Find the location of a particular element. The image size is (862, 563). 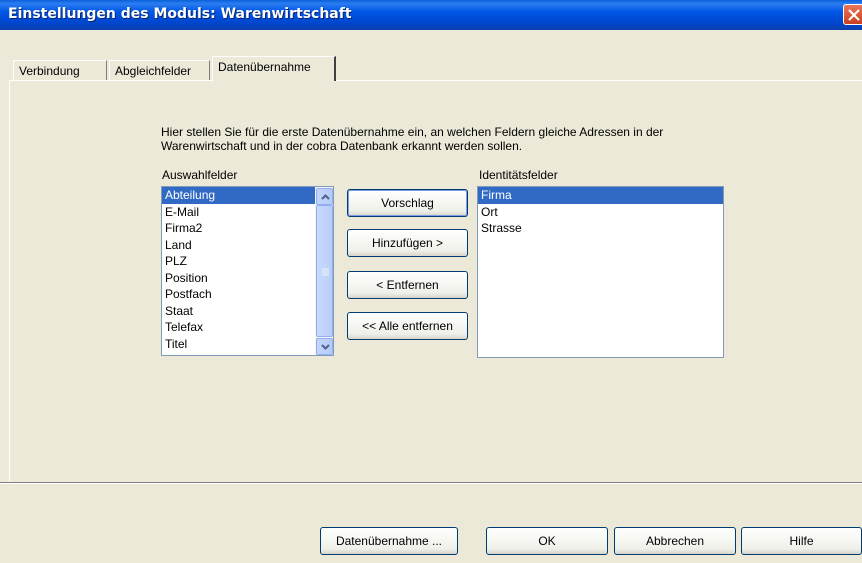

list-item: E-Mail is located at coordinates (247, 212).